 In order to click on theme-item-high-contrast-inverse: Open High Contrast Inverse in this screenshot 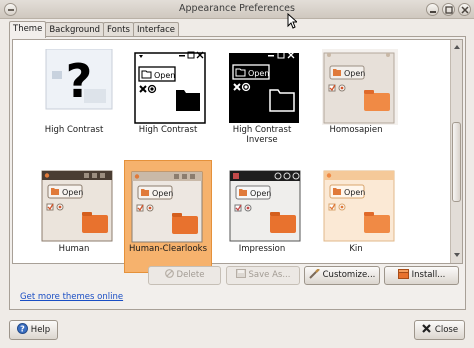, I will do `click(262, 98)`.